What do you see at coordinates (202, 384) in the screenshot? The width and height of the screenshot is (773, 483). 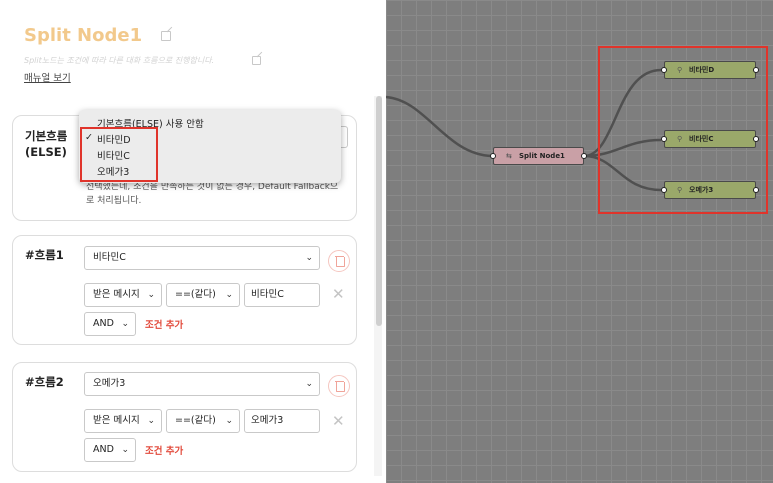 I see `flow-target-select: 오메가3 ⌄` at bounding box center [202, 384].